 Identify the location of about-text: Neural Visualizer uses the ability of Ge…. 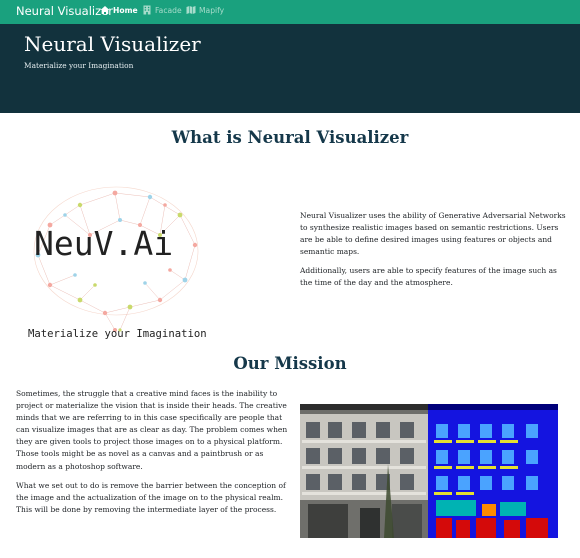
(433, 253).